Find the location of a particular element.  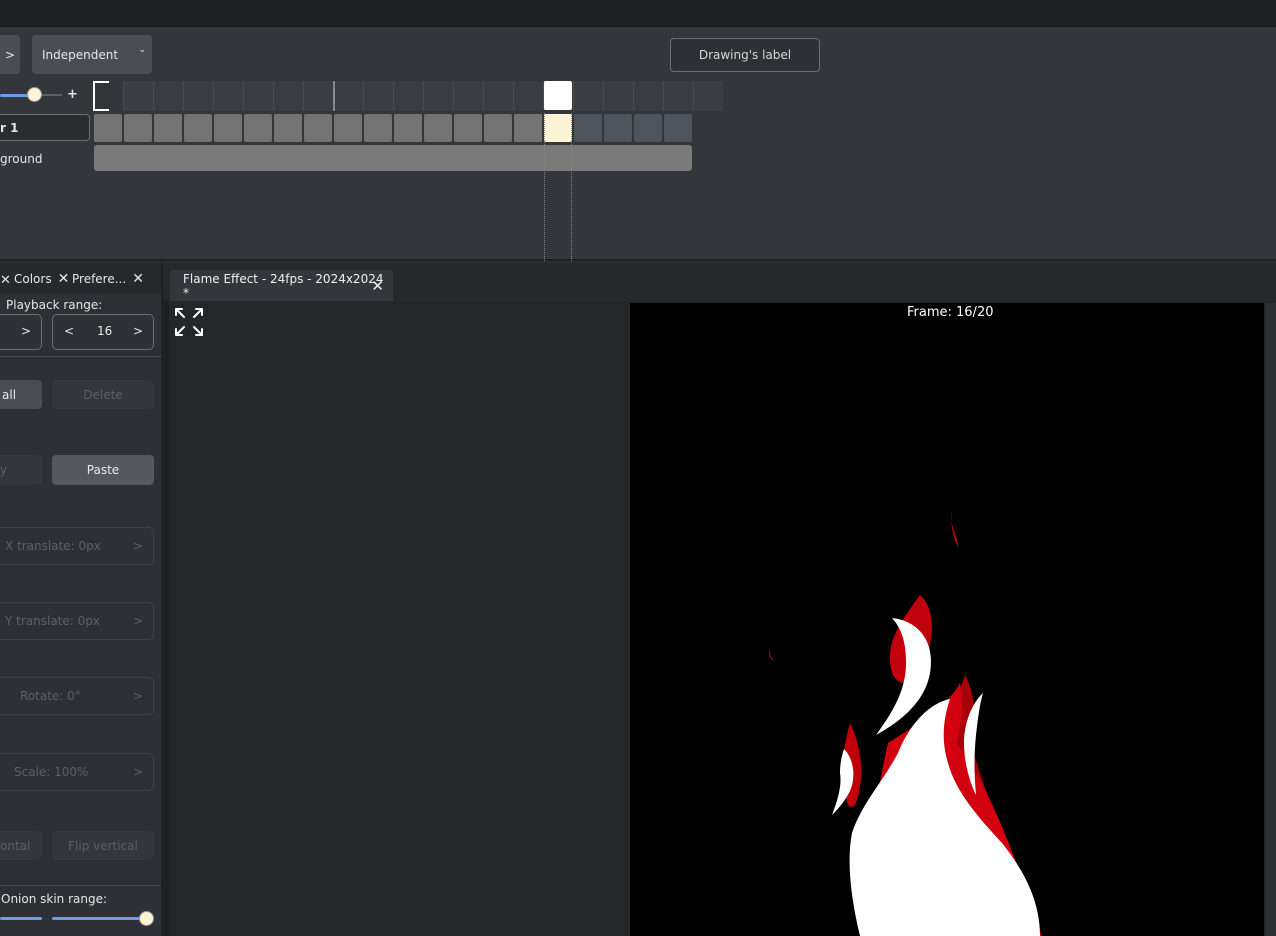

next-frame-button: > is located at coordinates (10, 54).